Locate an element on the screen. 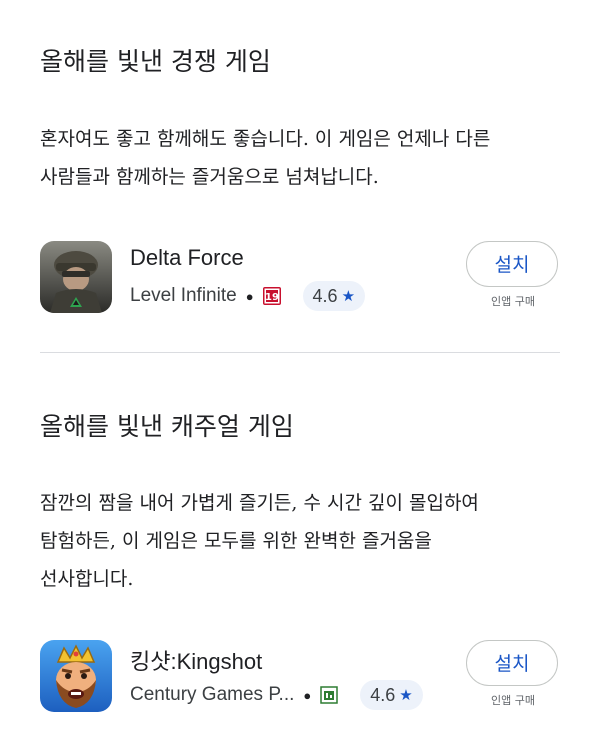 This screenshot has width=600, height=731. section-competitive-games: 올해를 빛낸 경쟁 게임 is located at coordinates (300, 62).